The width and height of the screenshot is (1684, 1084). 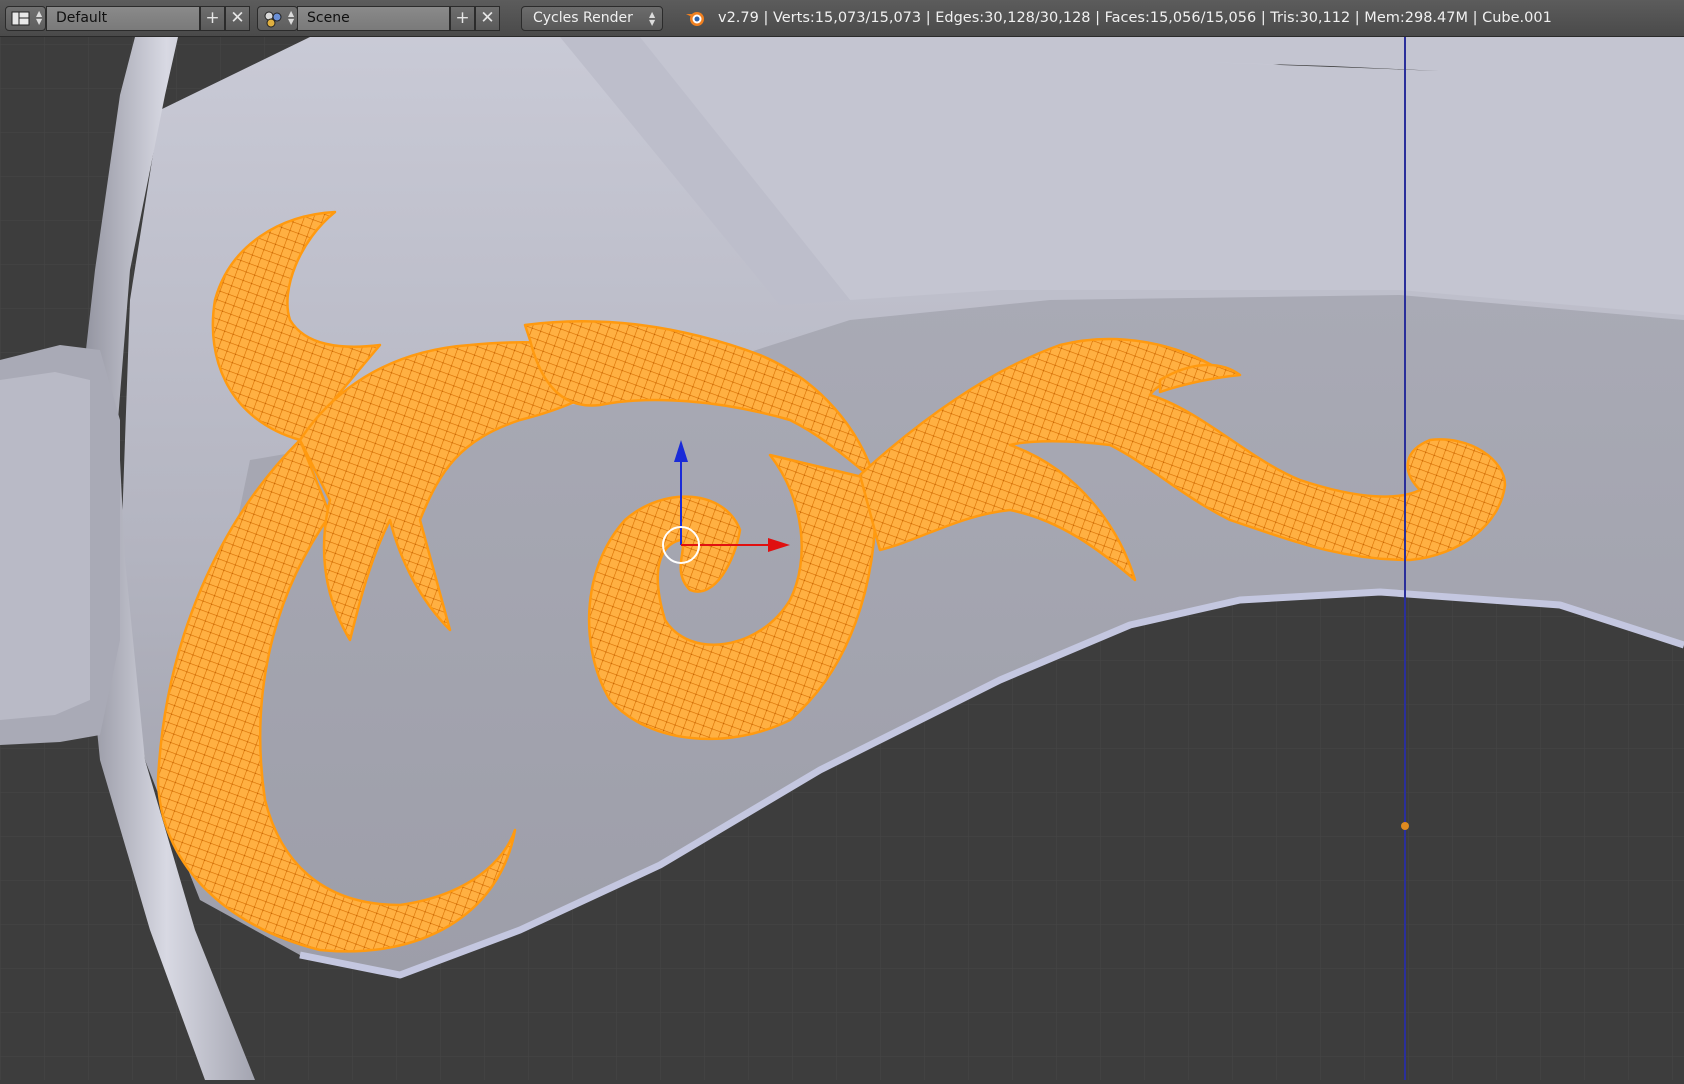 What do you see at coordinates (1405, 826) in the screenshot?
I see `light-origin-dot` at bounding box center [1405, 826].